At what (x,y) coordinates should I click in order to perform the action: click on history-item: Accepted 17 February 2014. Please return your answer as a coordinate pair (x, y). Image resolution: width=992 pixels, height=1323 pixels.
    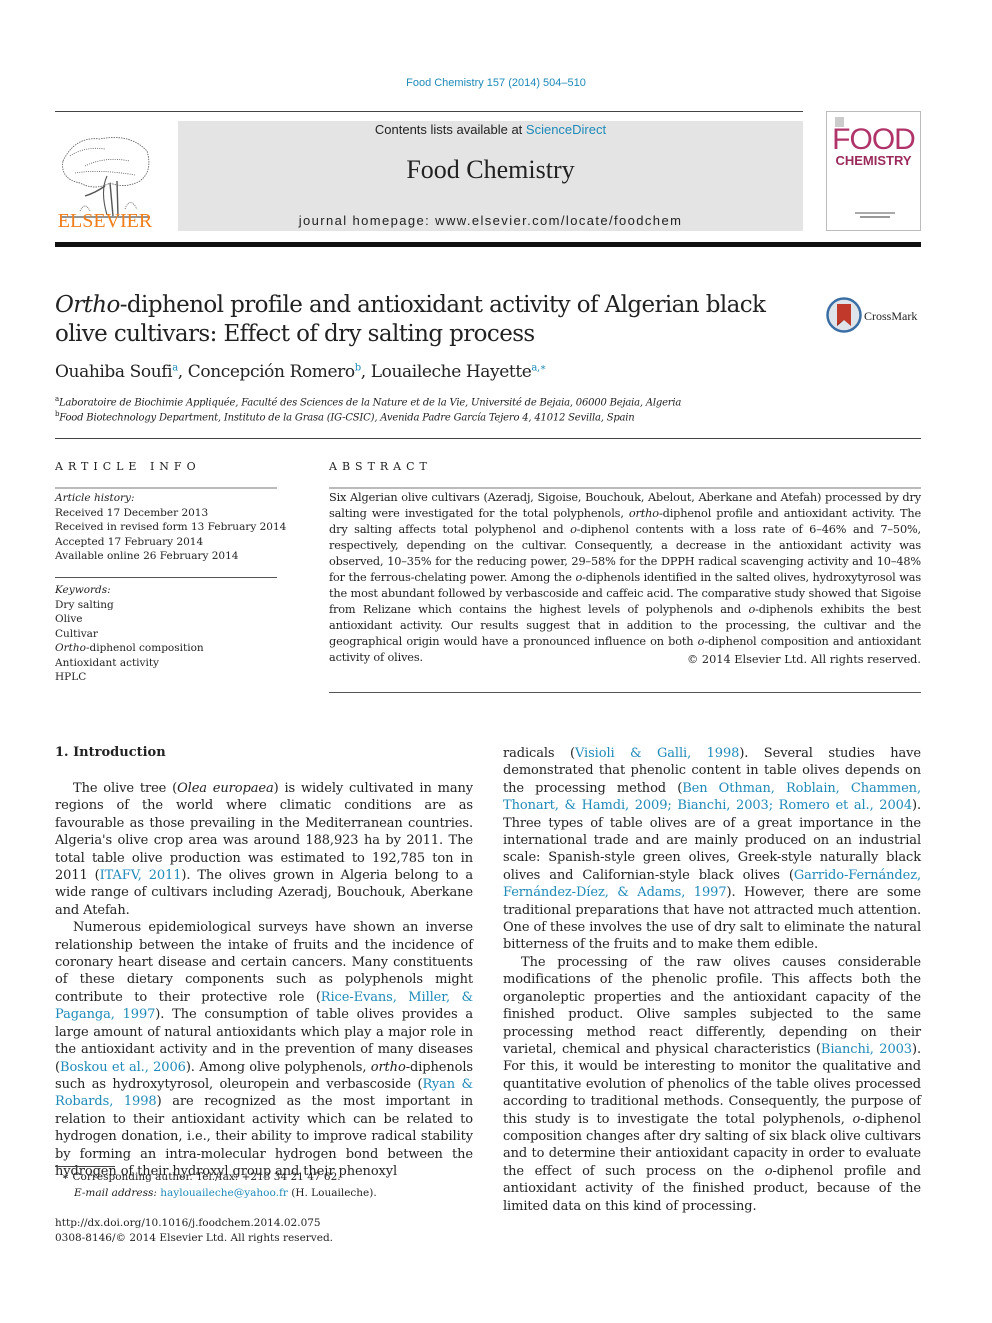
    Looking at the image, I should click on (129, 541).